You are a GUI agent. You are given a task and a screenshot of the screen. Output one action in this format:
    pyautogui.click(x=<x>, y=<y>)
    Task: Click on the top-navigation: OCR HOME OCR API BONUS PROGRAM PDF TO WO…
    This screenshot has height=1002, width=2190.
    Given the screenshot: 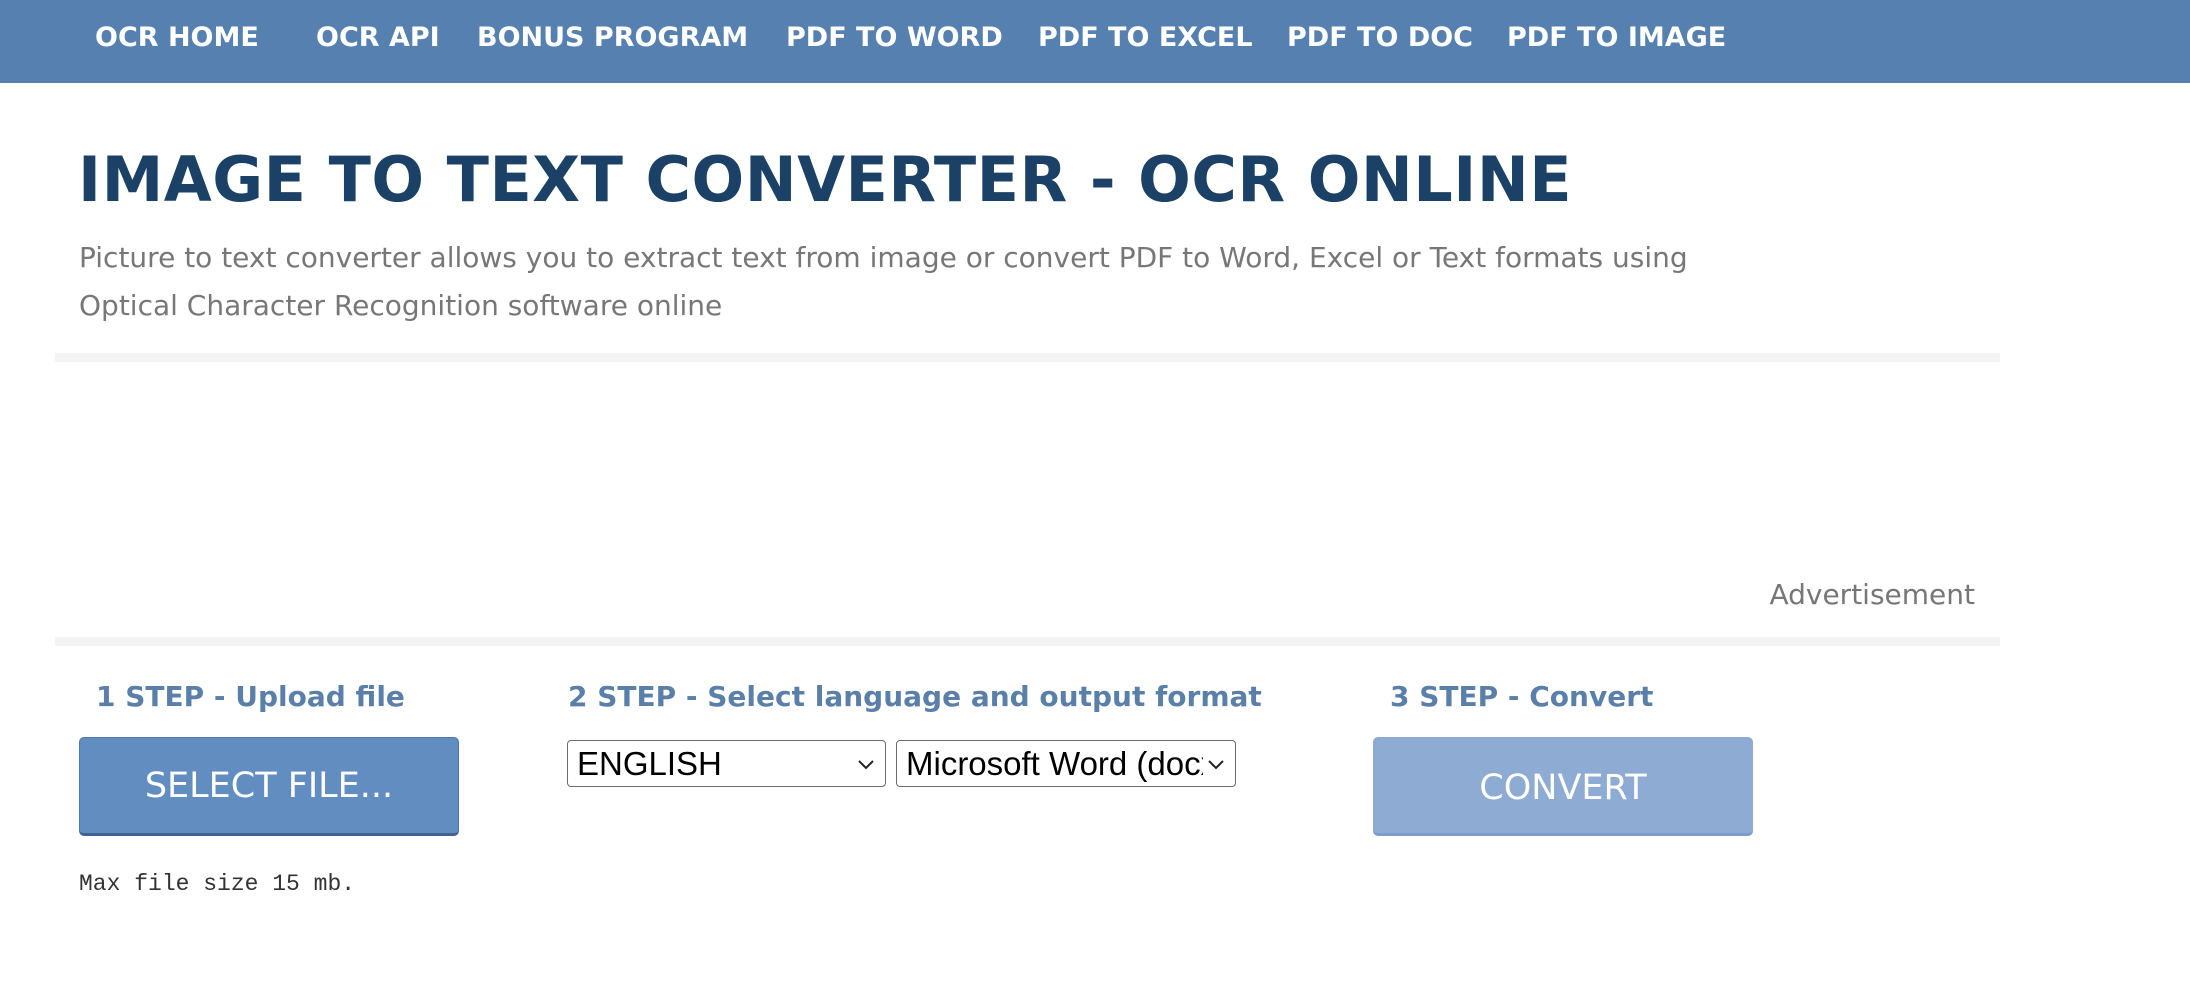 What is the action you would take?
    pyautogui.click(x=1095, y=41)
    